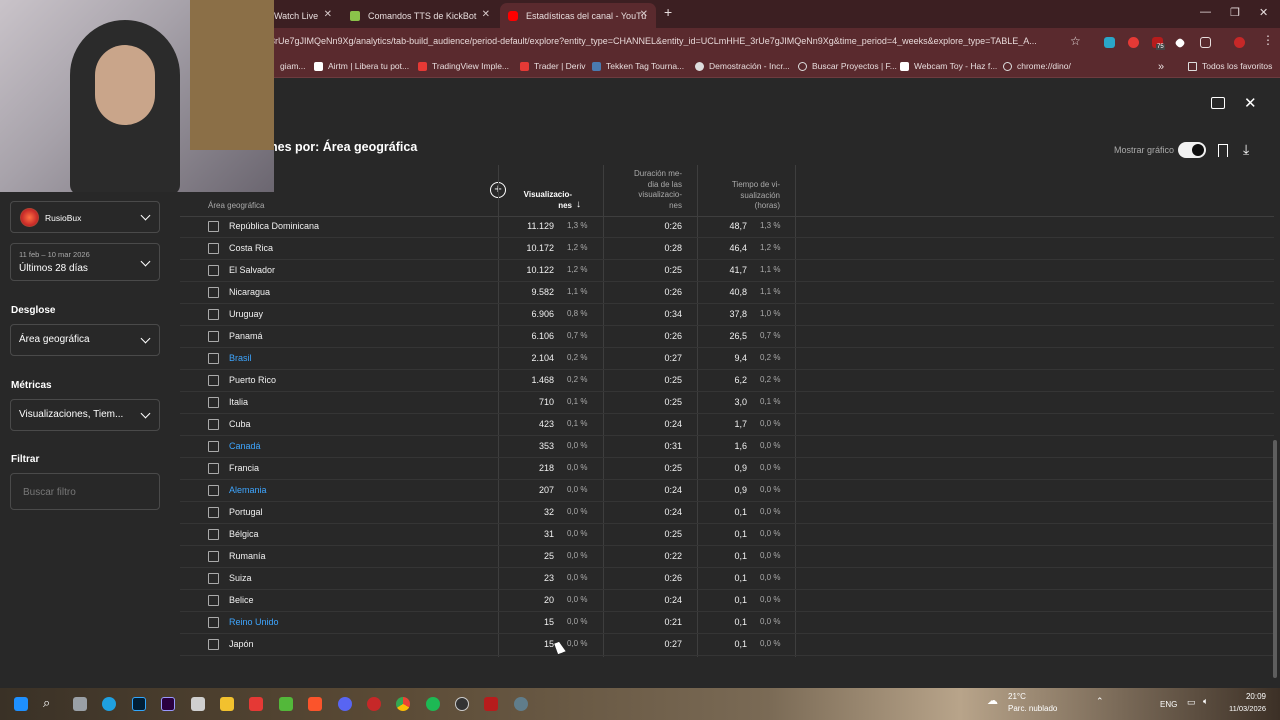 Image resolution: width=1280 pixels, height=720 pixels. What do you see at coordinates (727, 359) in the screenshot?
I see `table-row: Brasil 2.104 0,2 % 0:27 9,4 0,2 %` at bounding box center [727, 359].